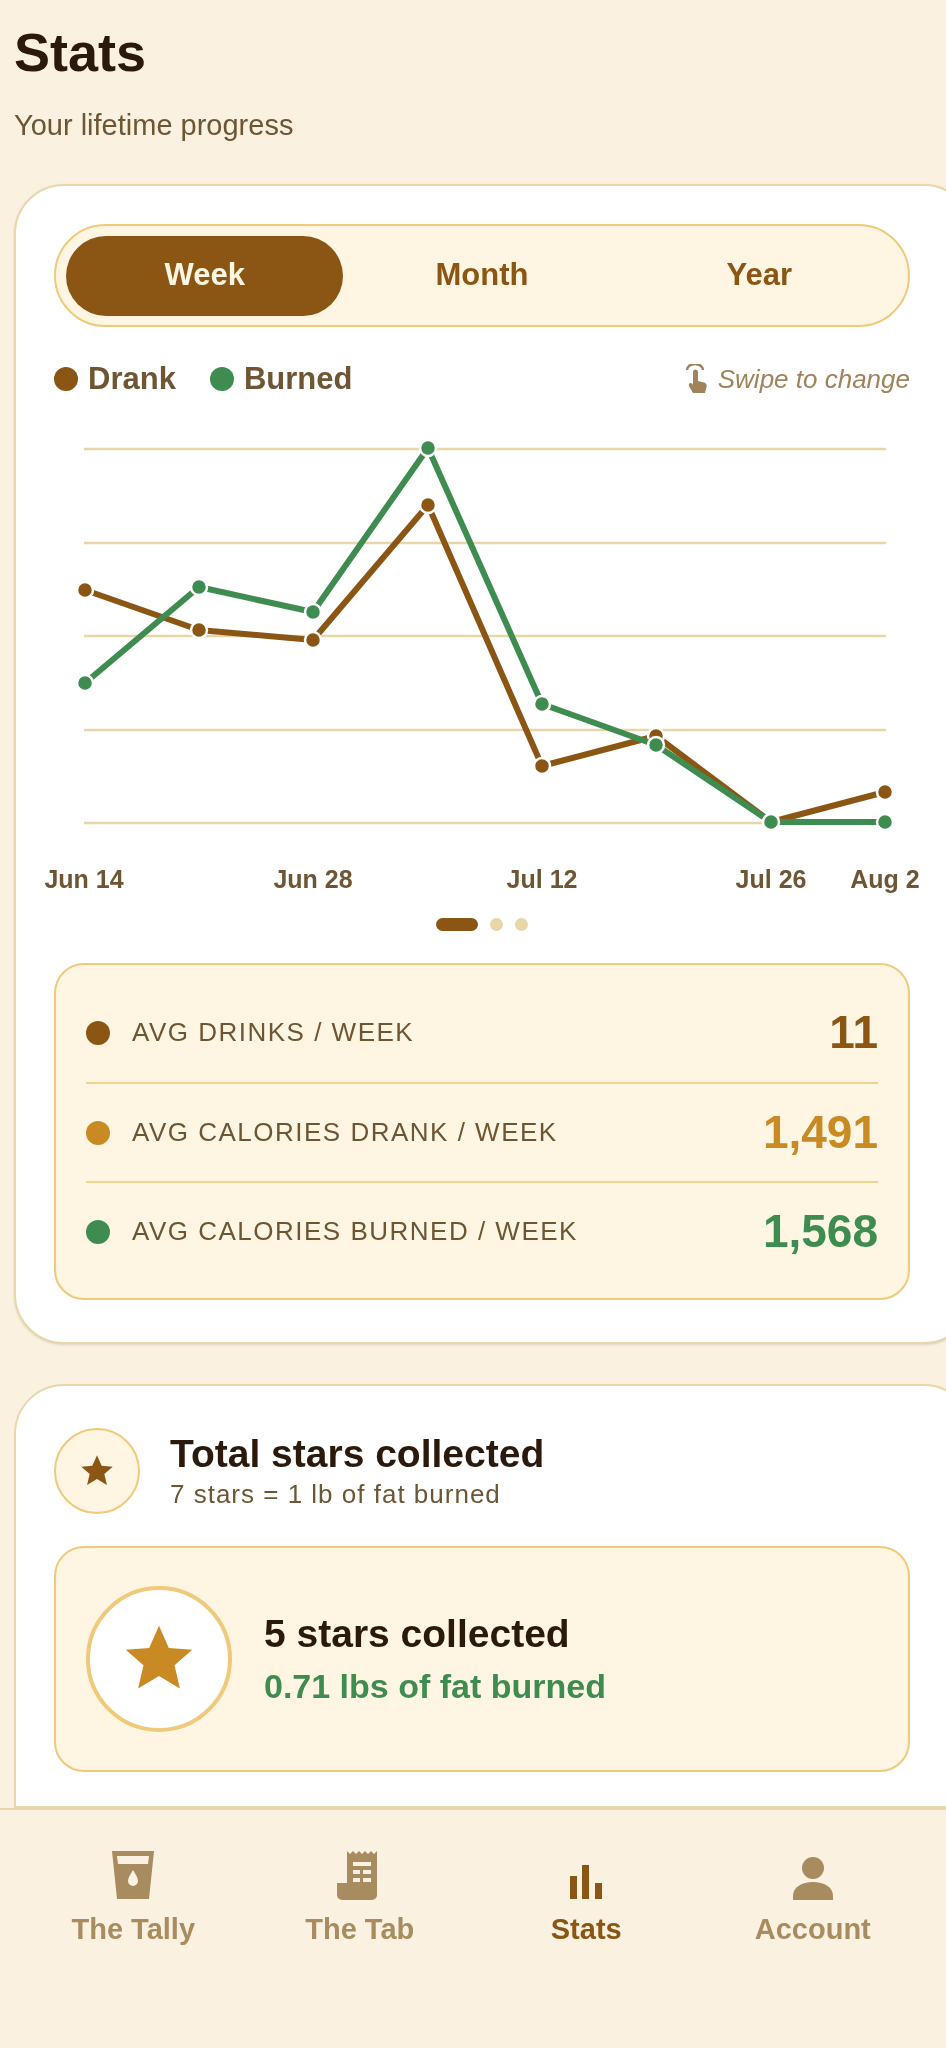 The image size is (946, 2048). What do you see at coordinates (273, 1032) in the screenshot?
I see `stat-label: AVG DRINKS / WEEK` at bounding box center [273, 1032].